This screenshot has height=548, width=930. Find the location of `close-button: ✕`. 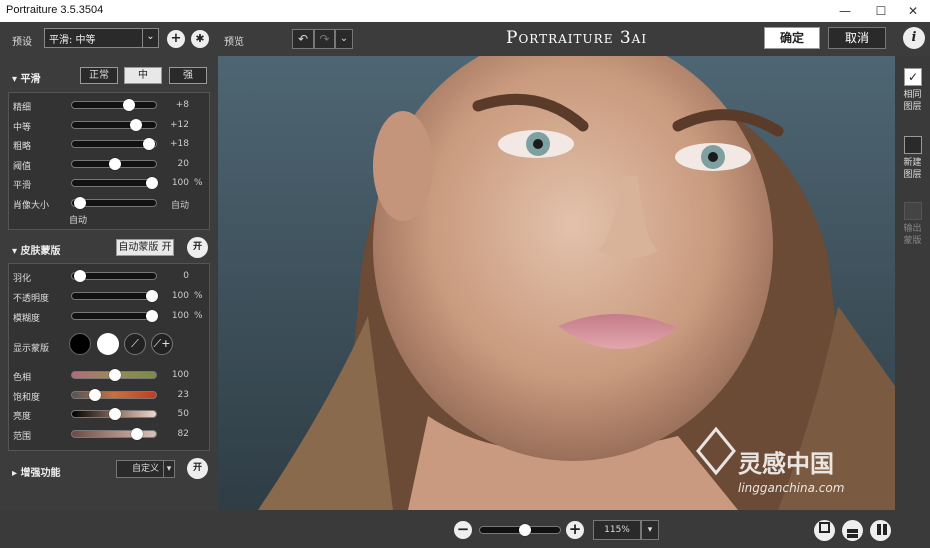

close-button: ✕ is located at coordinates (913, 11).